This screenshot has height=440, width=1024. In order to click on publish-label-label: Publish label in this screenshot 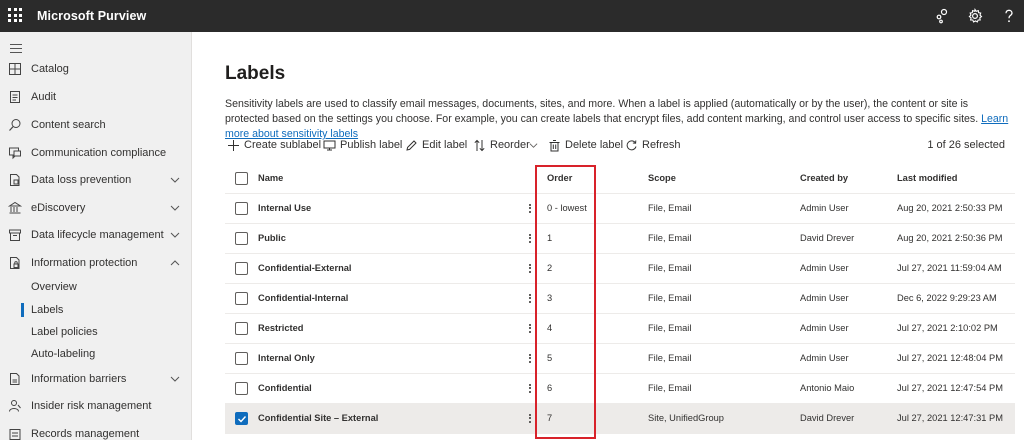, I will do `click(371, 145)`.